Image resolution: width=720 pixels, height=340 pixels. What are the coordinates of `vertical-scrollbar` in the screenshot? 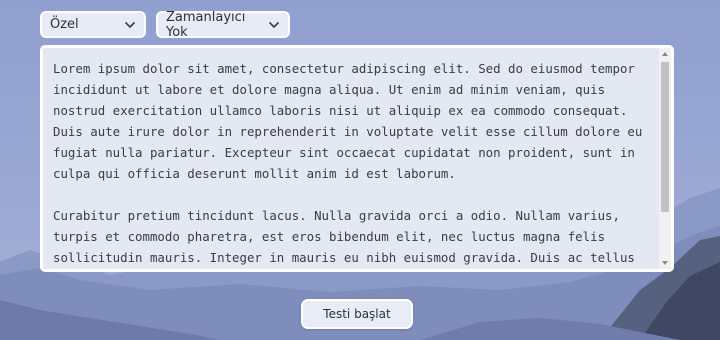 It's located at (665, 158).